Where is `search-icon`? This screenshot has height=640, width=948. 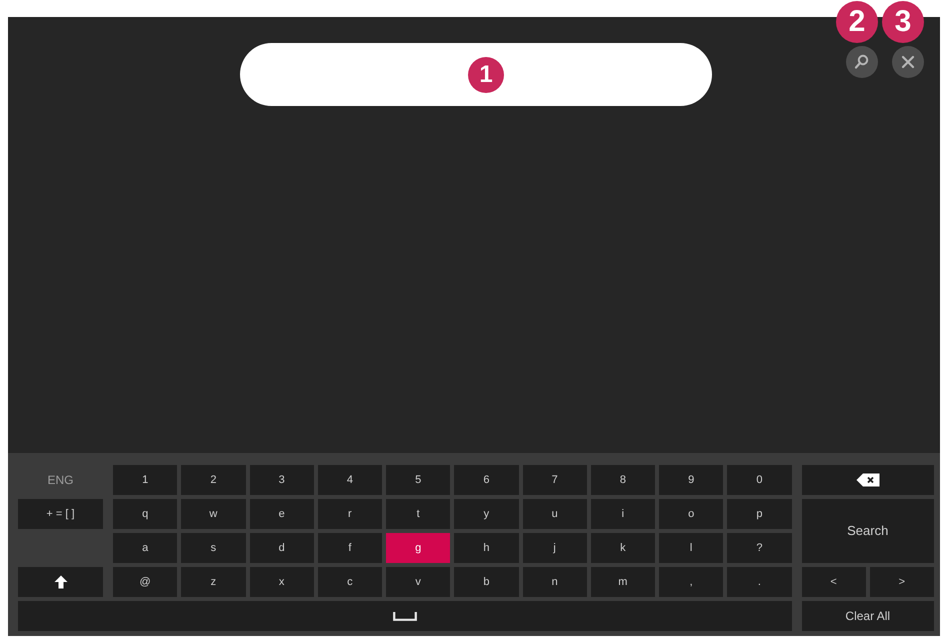
search-icon is located at coordinates (862, 62).